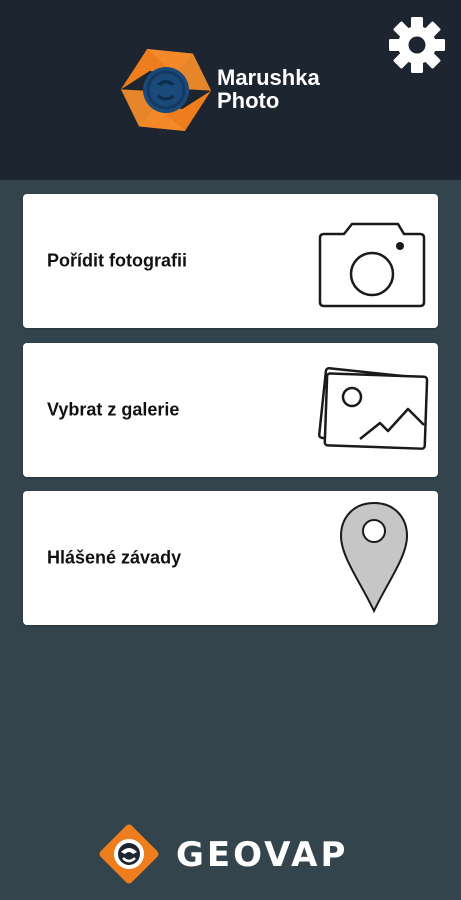 The width and height of the screenshot is (461, 900). I want to click on location-pin-icon, so click(373, 558).